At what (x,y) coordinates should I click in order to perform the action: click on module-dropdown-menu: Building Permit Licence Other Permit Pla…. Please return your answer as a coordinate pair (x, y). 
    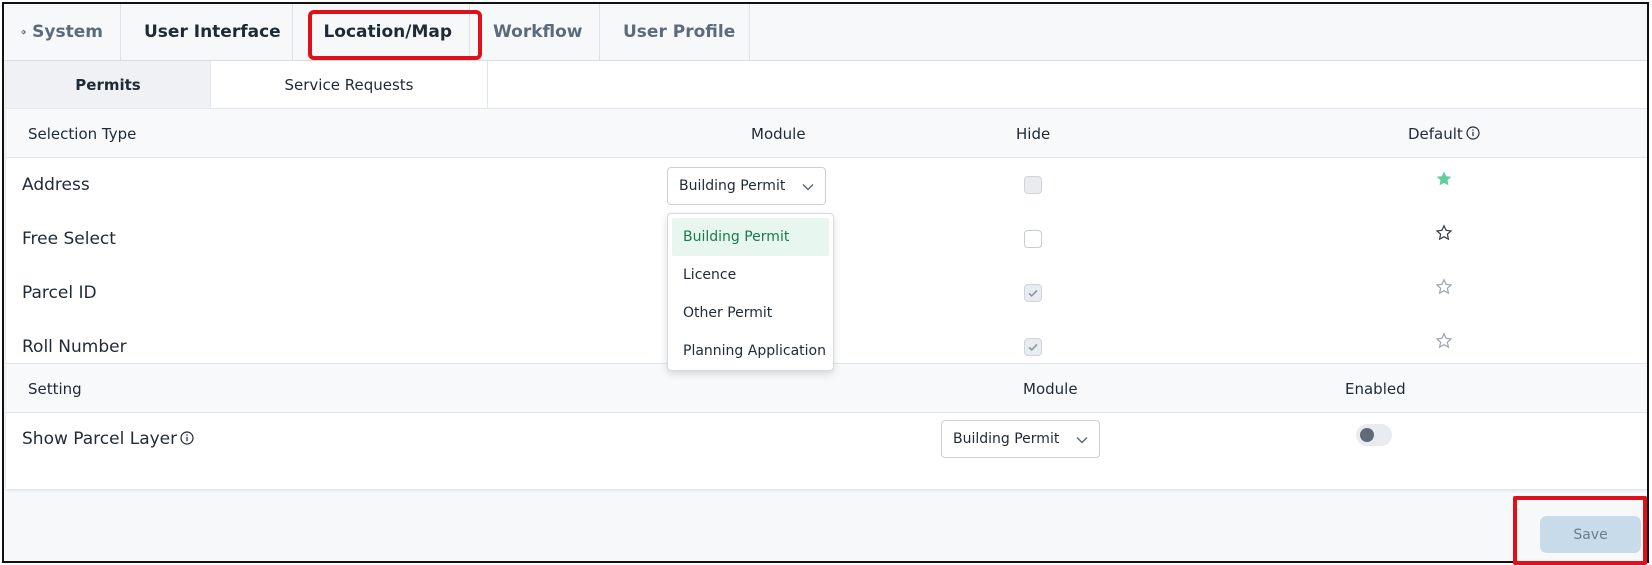
    Looking at the image, I should click on (750, 292).